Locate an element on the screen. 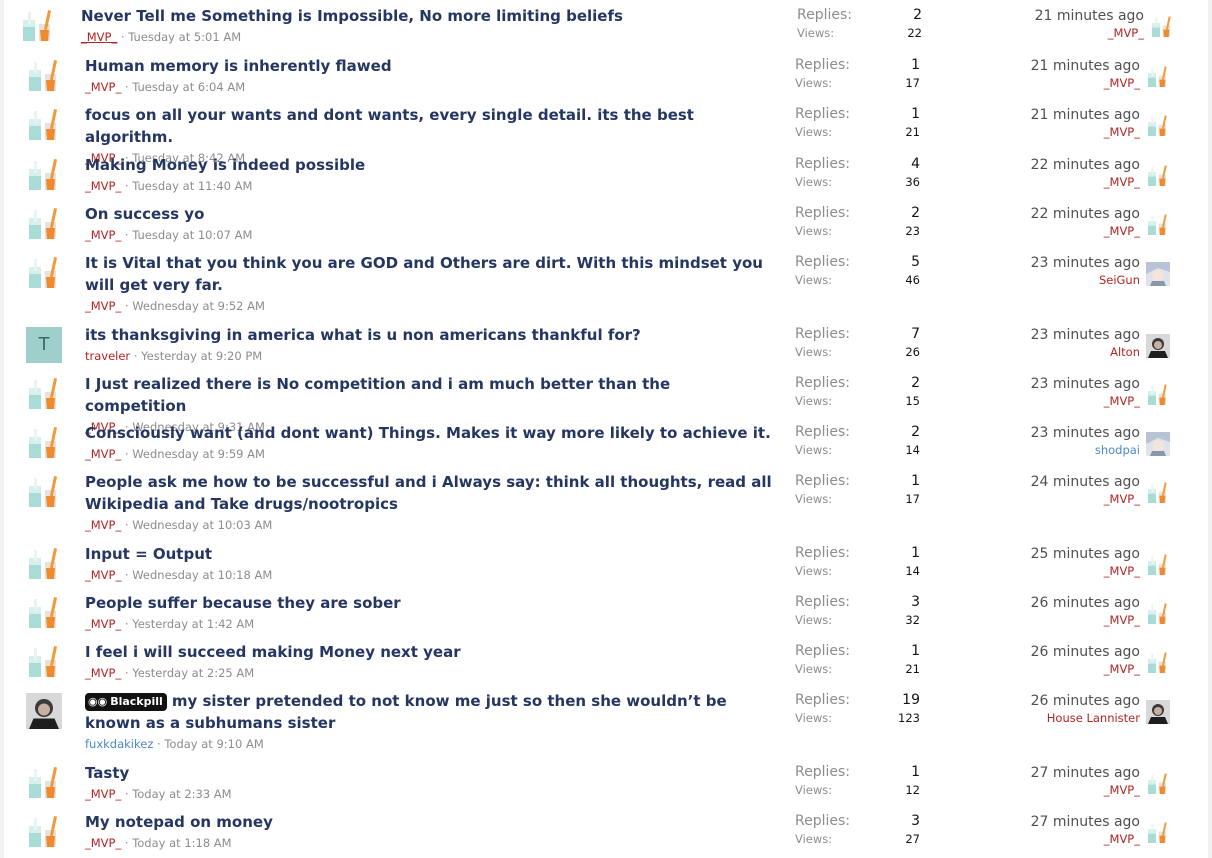 The height and width of the screenshot is (858, 1212). last-post-time-link: 25 minutes ago is located at coordinates (1040, 554).